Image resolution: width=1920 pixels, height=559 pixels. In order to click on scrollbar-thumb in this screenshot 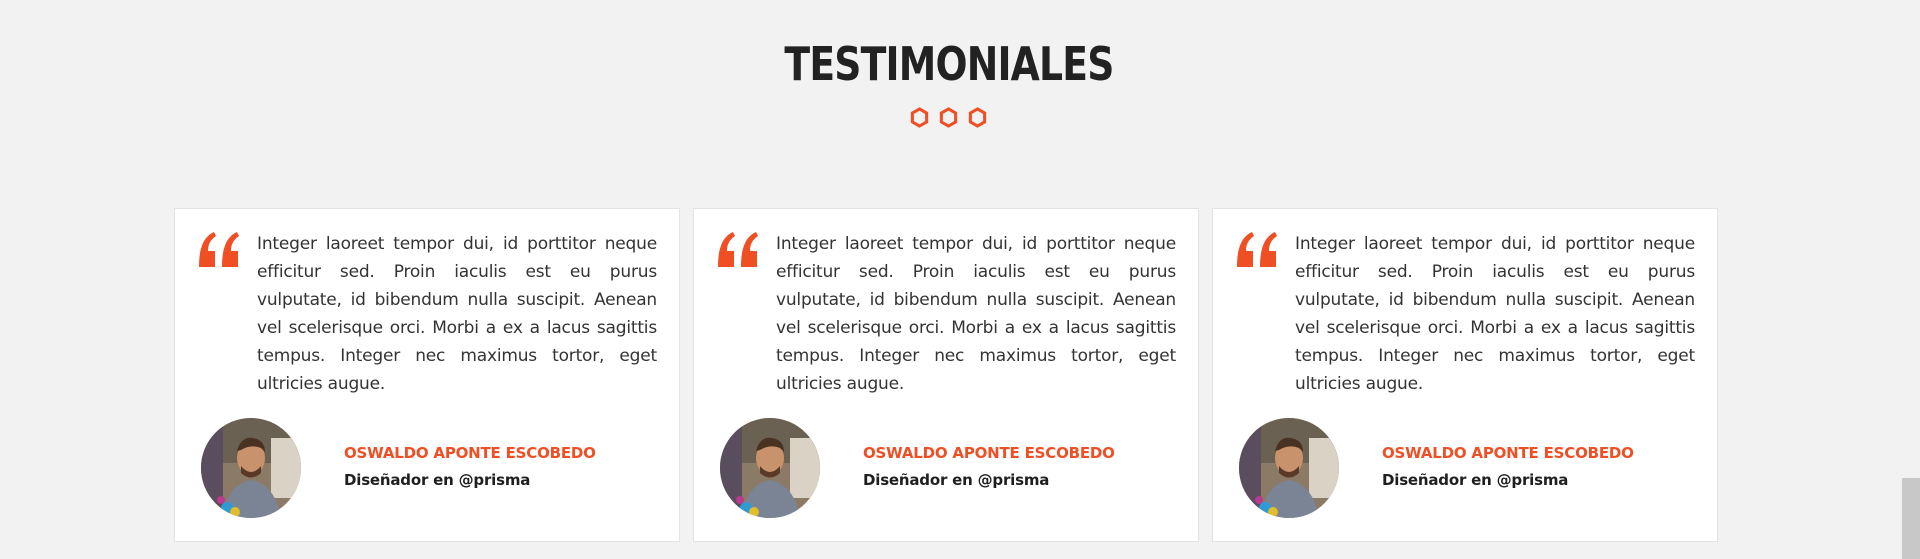, I will do `click(1911, 518)`.